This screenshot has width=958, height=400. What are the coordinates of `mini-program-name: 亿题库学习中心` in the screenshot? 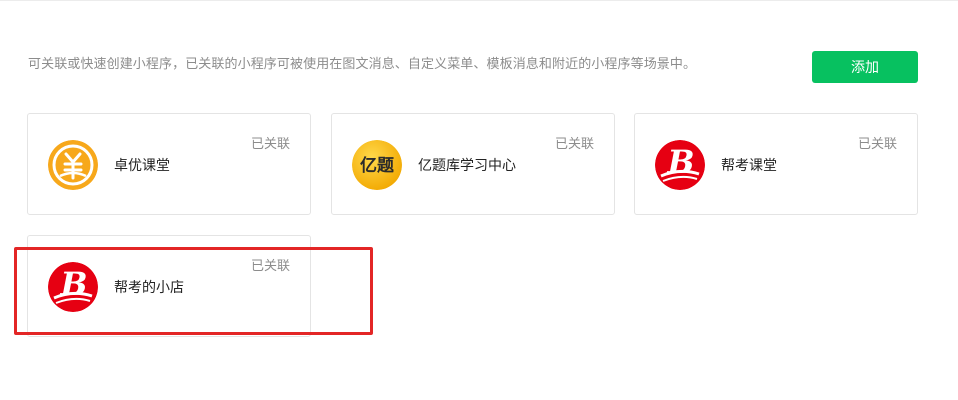 It's located at (467, 166).